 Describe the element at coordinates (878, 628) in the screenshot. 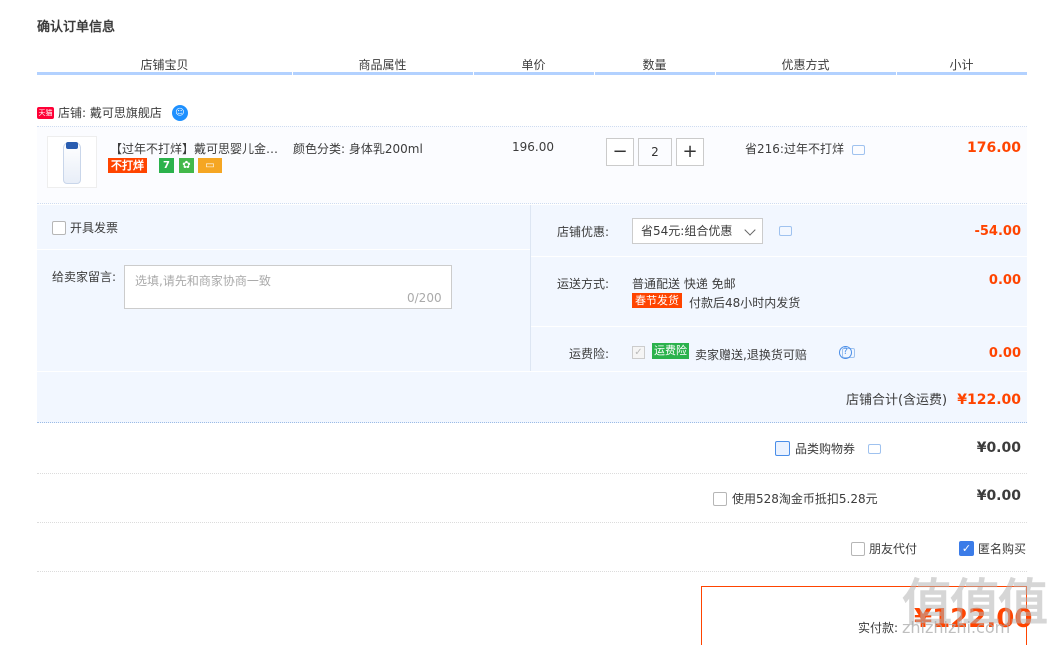

I see `pay-label: 实付款:` at that location.